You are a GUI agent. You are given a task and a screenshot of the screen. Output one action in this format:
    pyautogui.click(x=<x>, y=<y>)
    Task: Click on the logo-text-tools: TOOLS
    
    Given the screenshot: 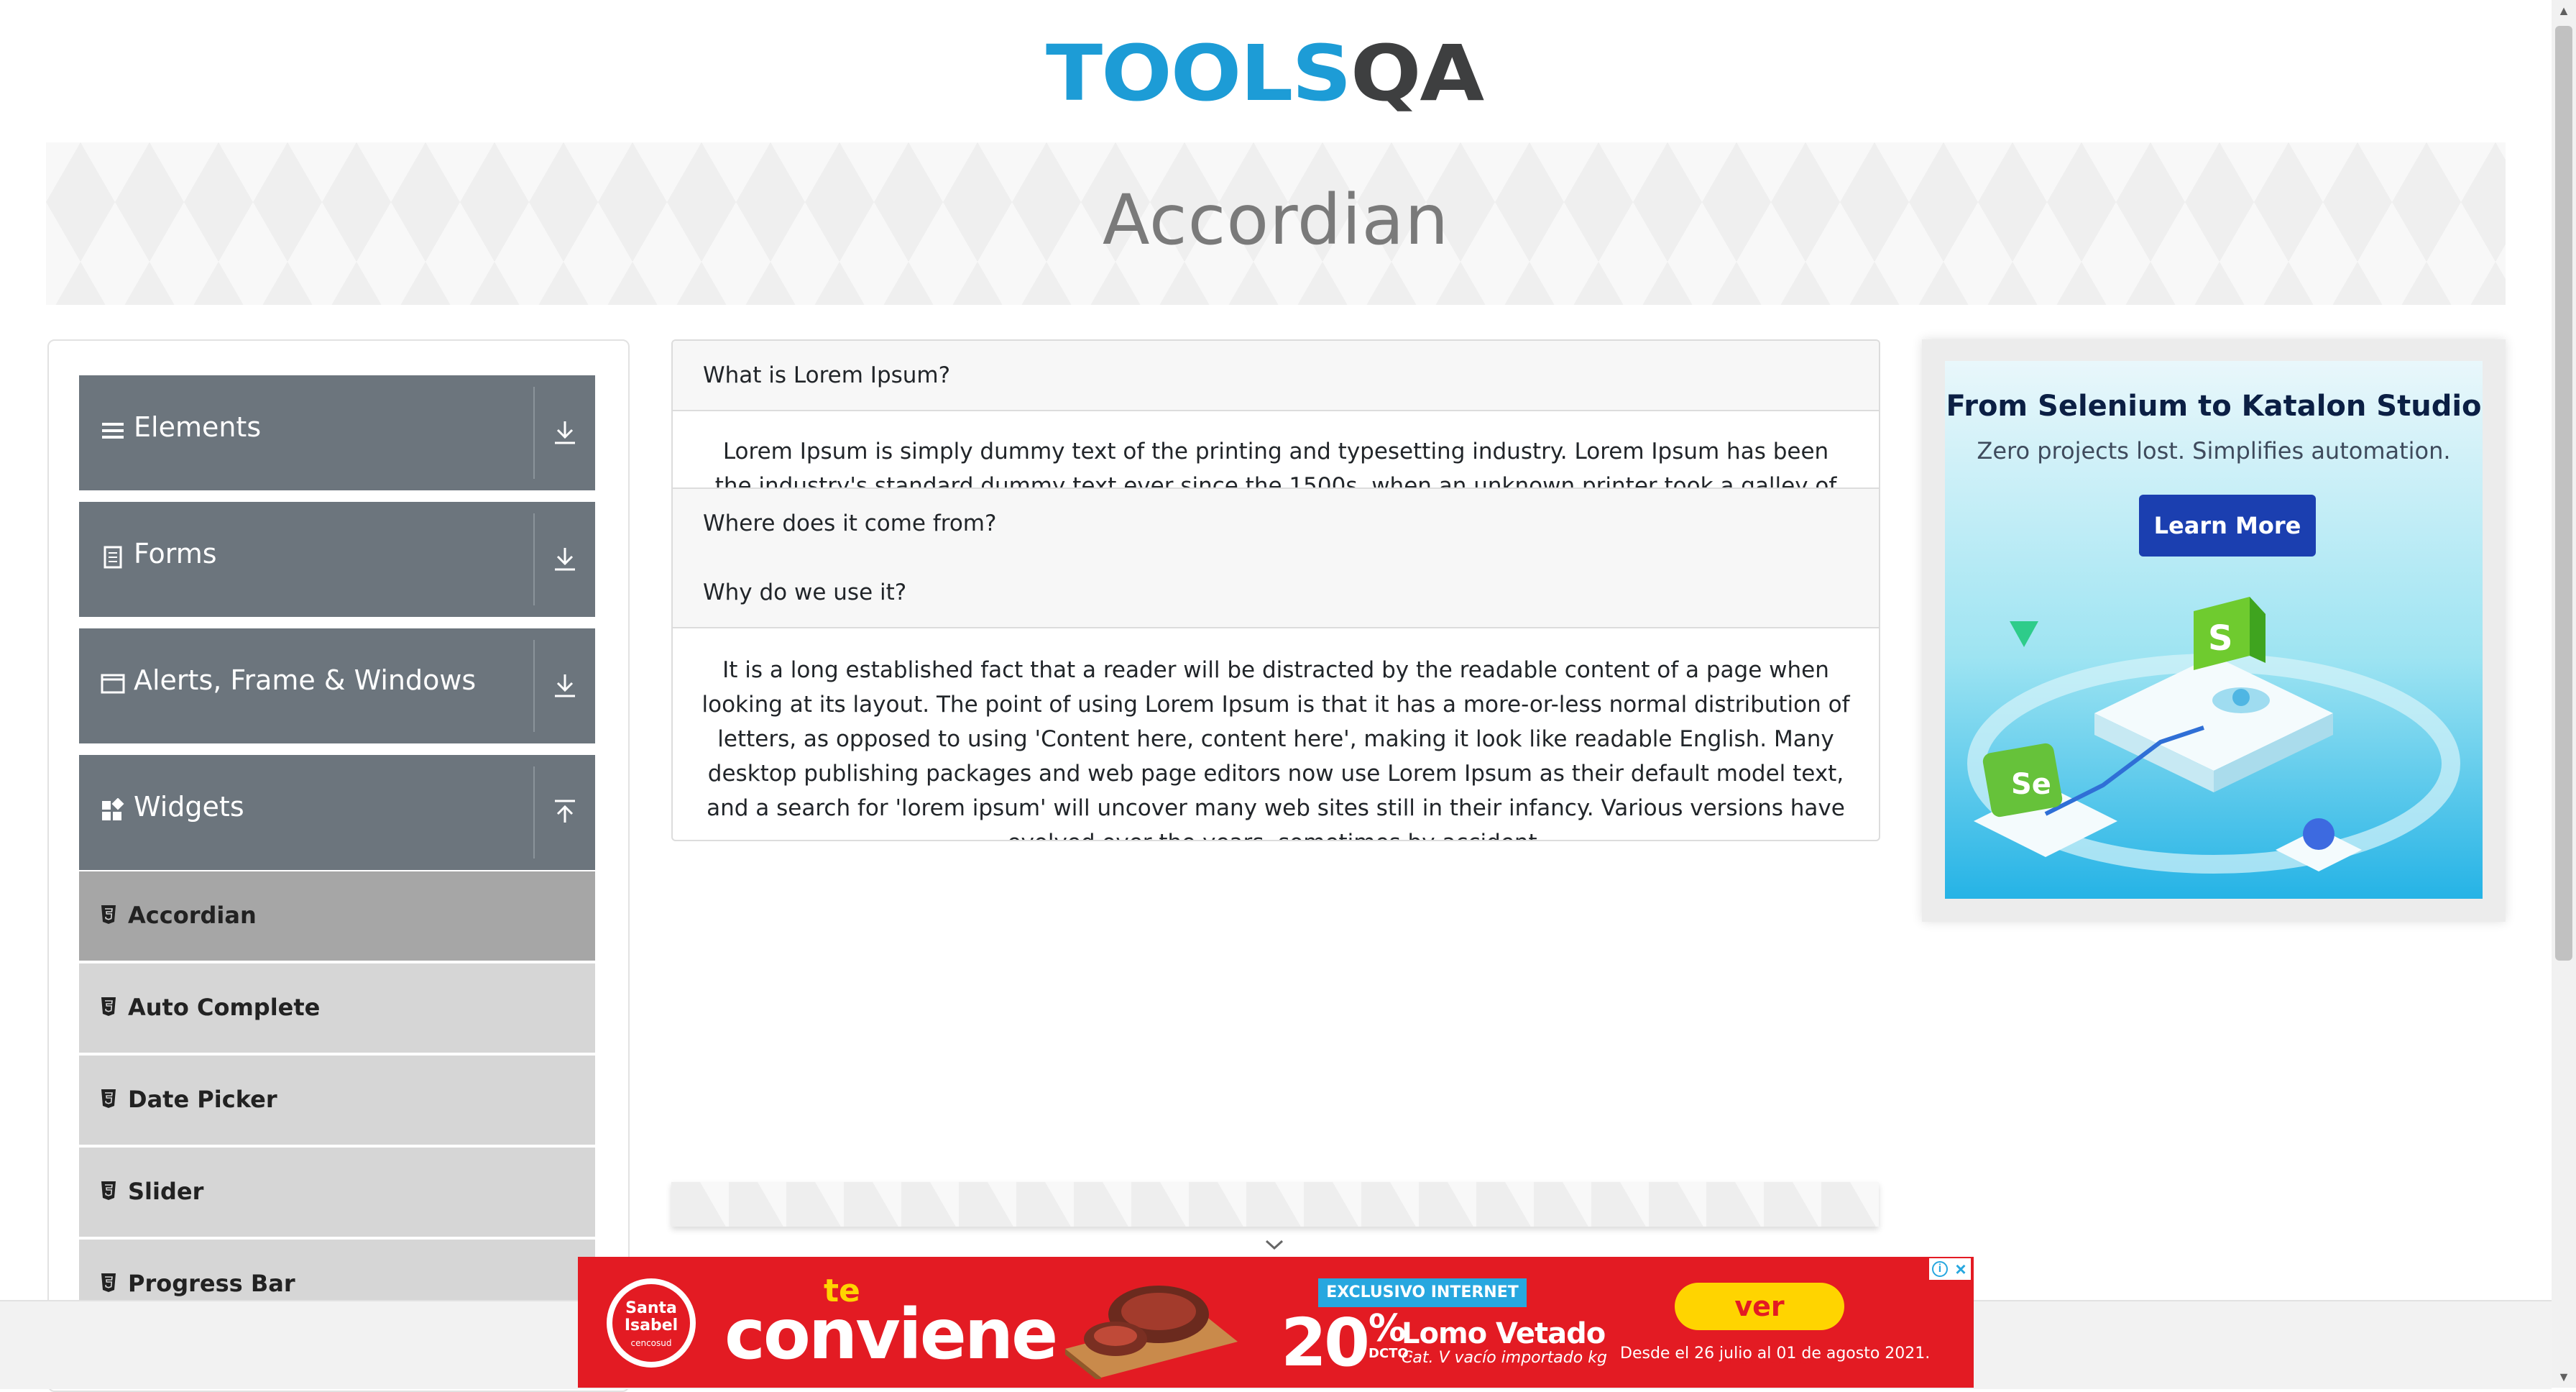 What is the action you would take?
    pyautogui.click(x=1199, y=74)
    